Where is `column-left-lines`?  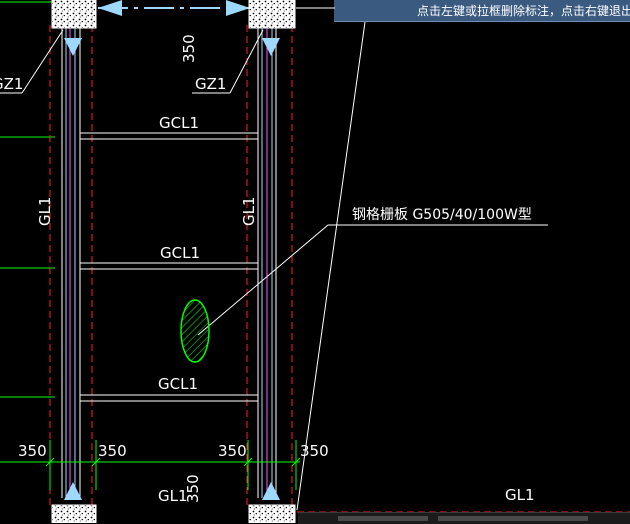
column-left-lines is located at coordinates (71, 263).